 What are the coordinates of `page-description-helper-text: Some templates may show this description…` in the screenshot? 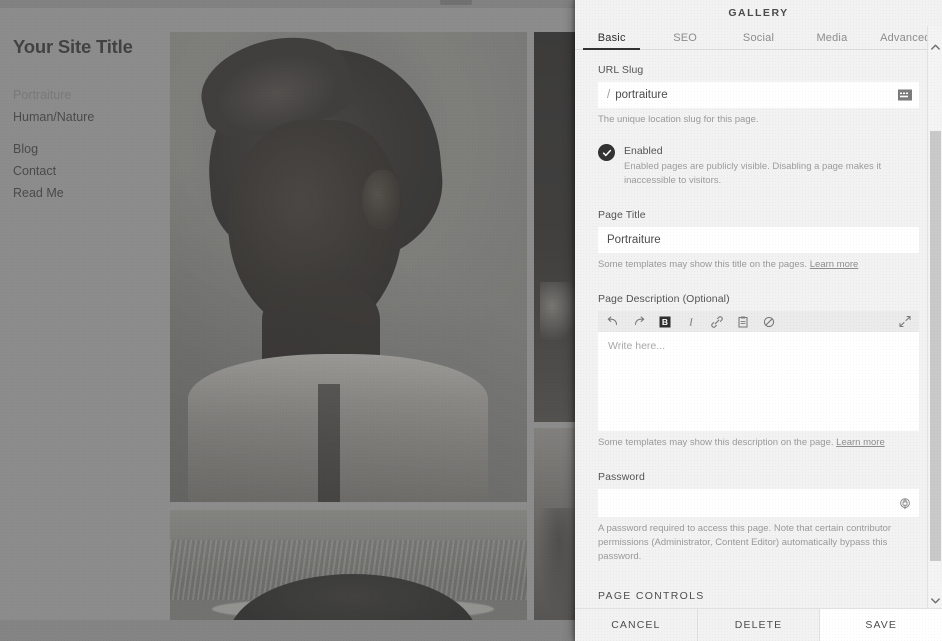 It's located at (716, 442).